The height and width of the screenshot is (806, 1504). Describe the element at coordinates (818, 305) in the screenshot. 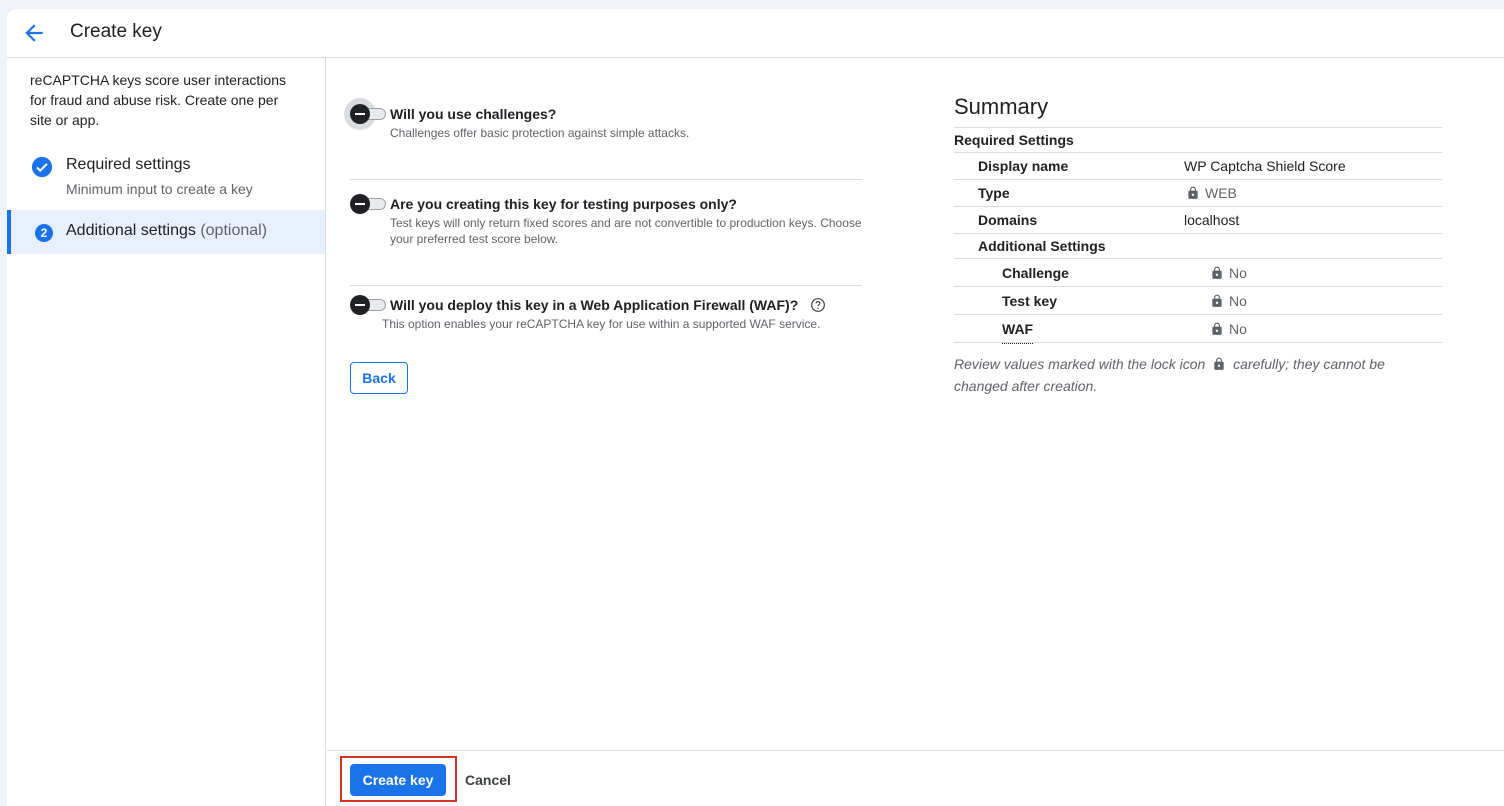

I see `help-icon` at that location.